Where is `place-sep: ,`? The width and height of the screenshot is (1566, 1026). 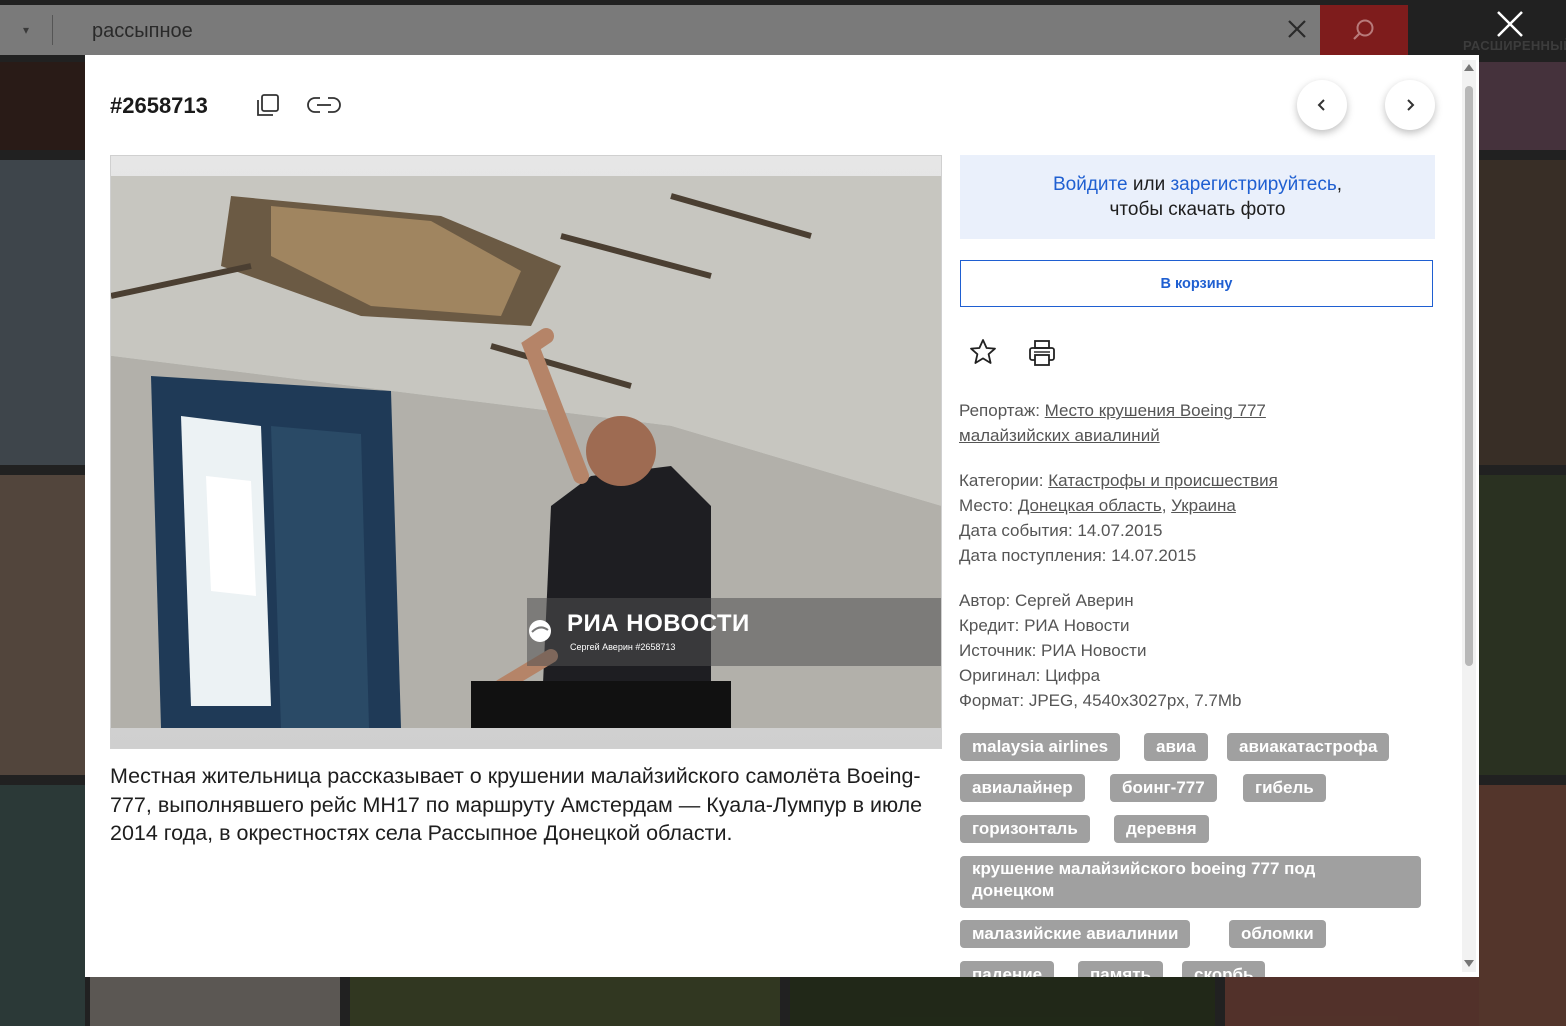 place-sep: , is located at coordinates (1166, 505).